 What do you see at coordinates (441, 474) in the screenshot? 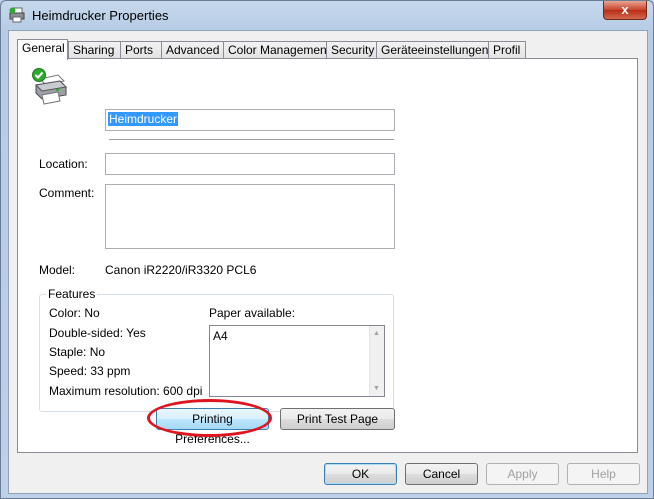
I see `cancel-button: Cancel` at bounding box center [441, 474].